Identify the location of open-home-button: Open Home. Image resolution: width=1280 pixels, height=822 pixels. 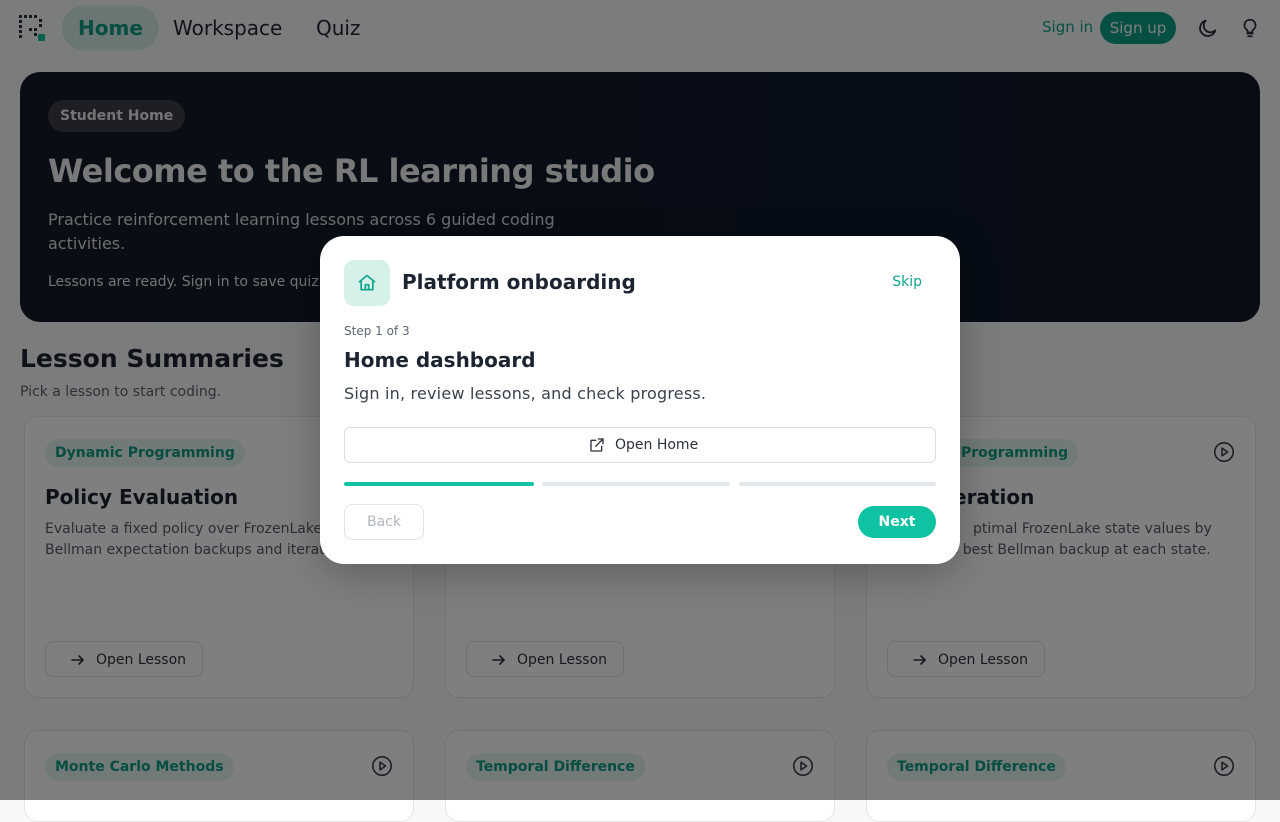
(640, 445).